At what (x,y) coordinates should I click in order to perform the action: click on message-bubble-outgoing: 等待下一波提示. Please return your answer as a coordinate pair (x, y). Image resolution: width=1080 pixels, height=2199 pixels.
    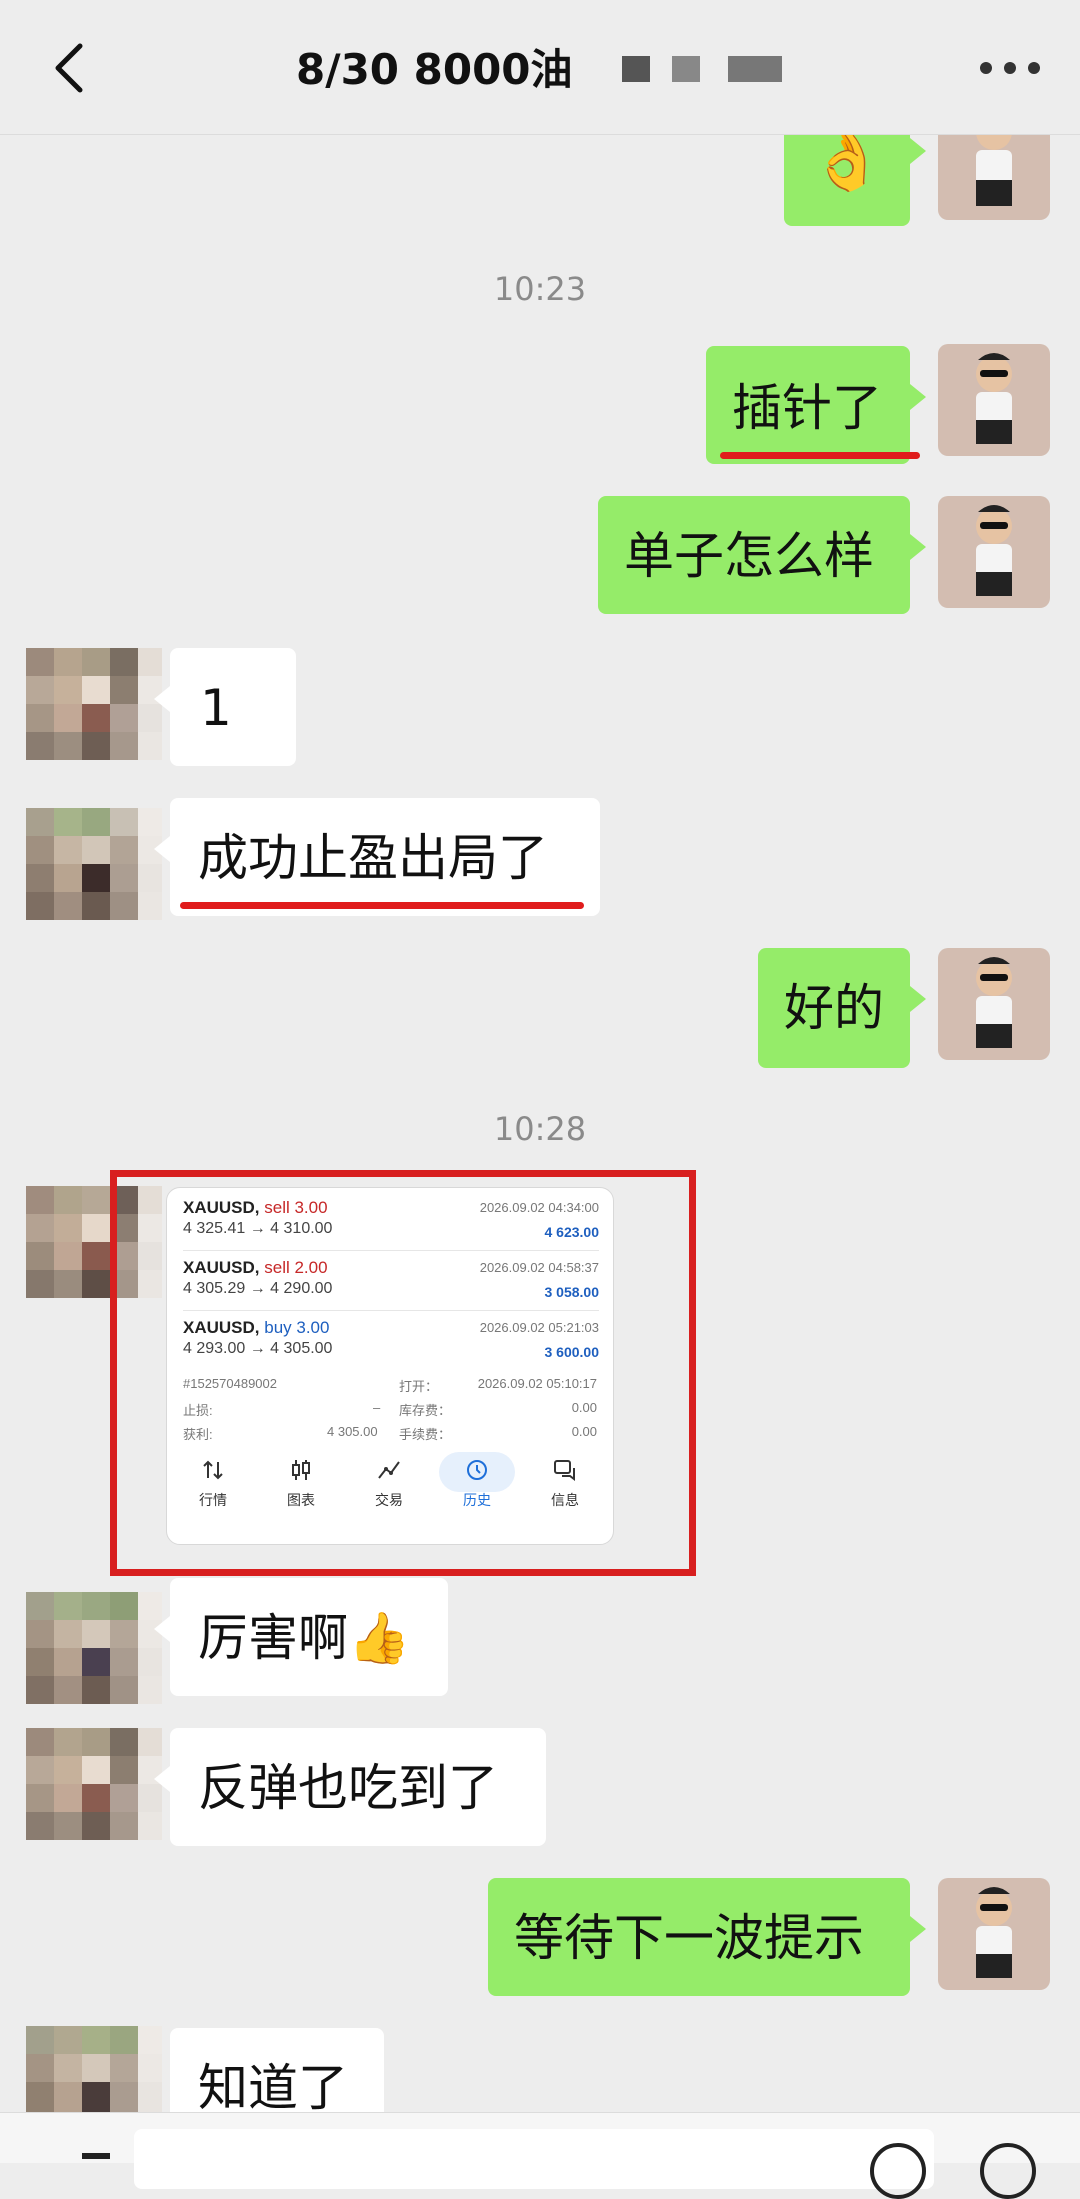
    Looking at the image, I should click on (707, 1937).